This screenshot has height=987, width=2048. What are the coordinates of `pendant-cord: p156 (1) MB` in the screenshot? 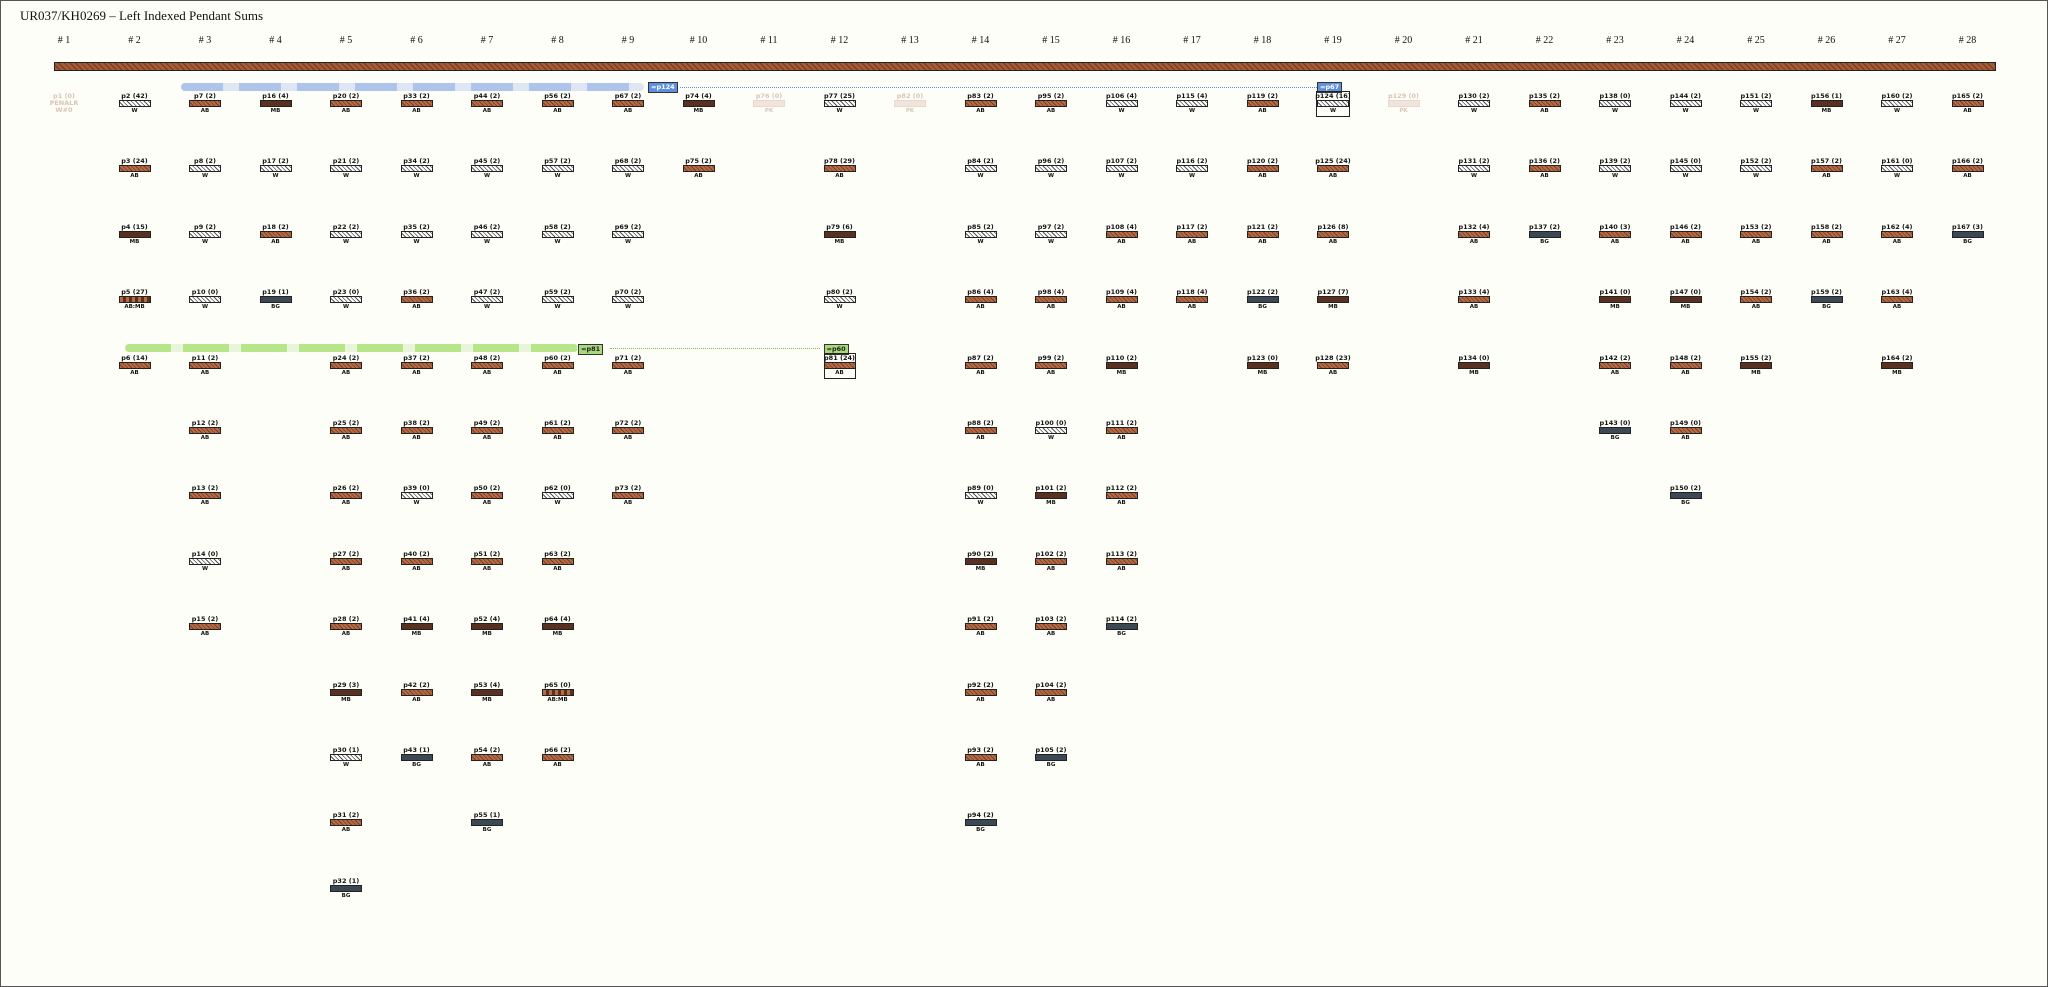 It's located at (1827, 104).